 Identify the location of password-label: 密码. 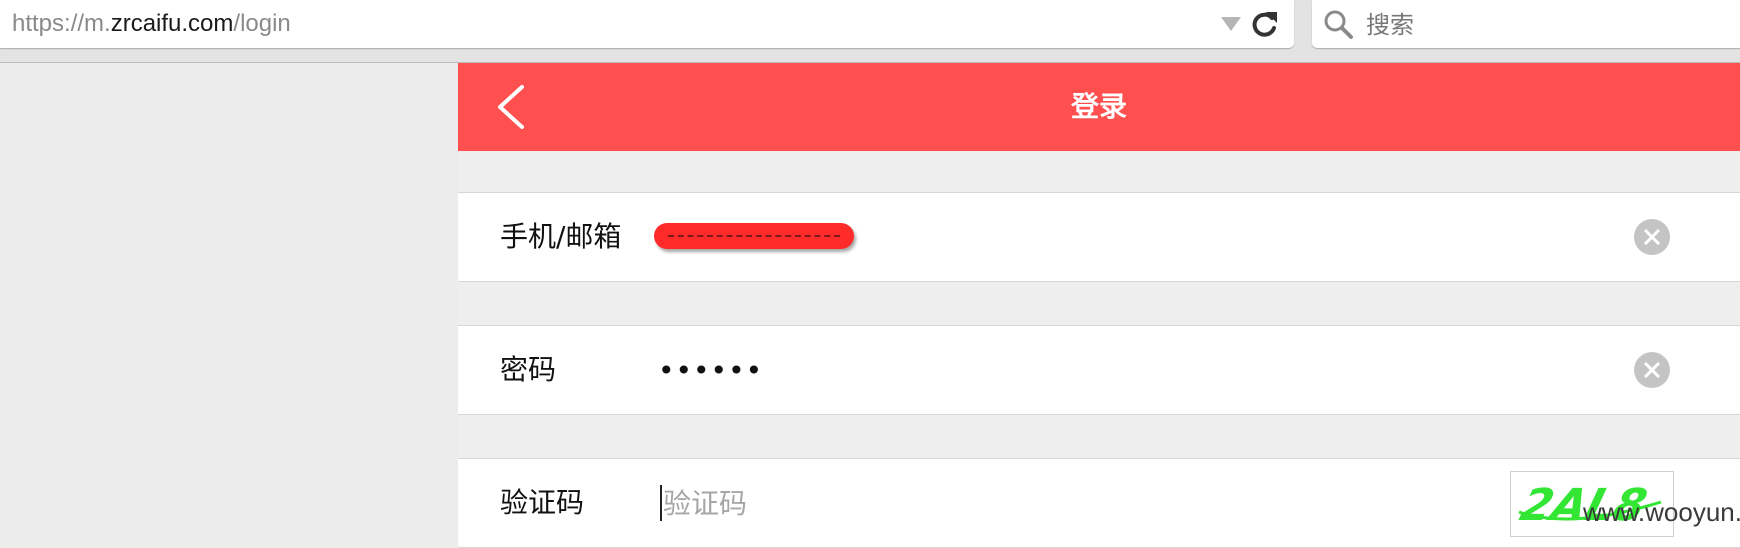
(528, 369).